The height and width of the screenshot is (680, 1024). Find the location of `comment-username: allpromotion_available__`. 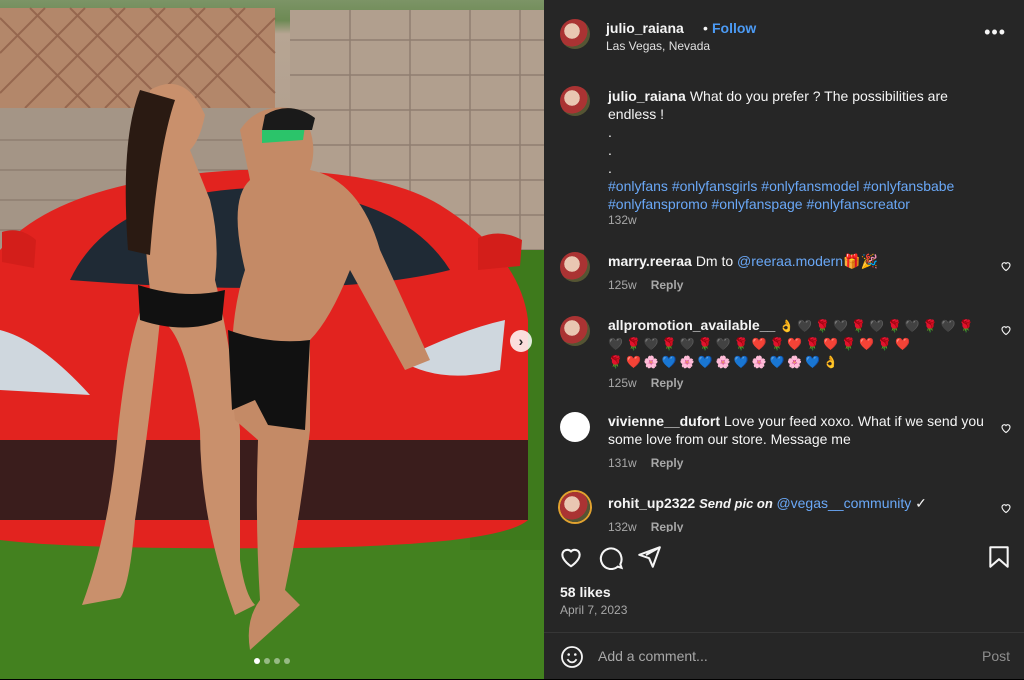

comment-username: allpromotion_available__ is located at coordinates (691, 325).